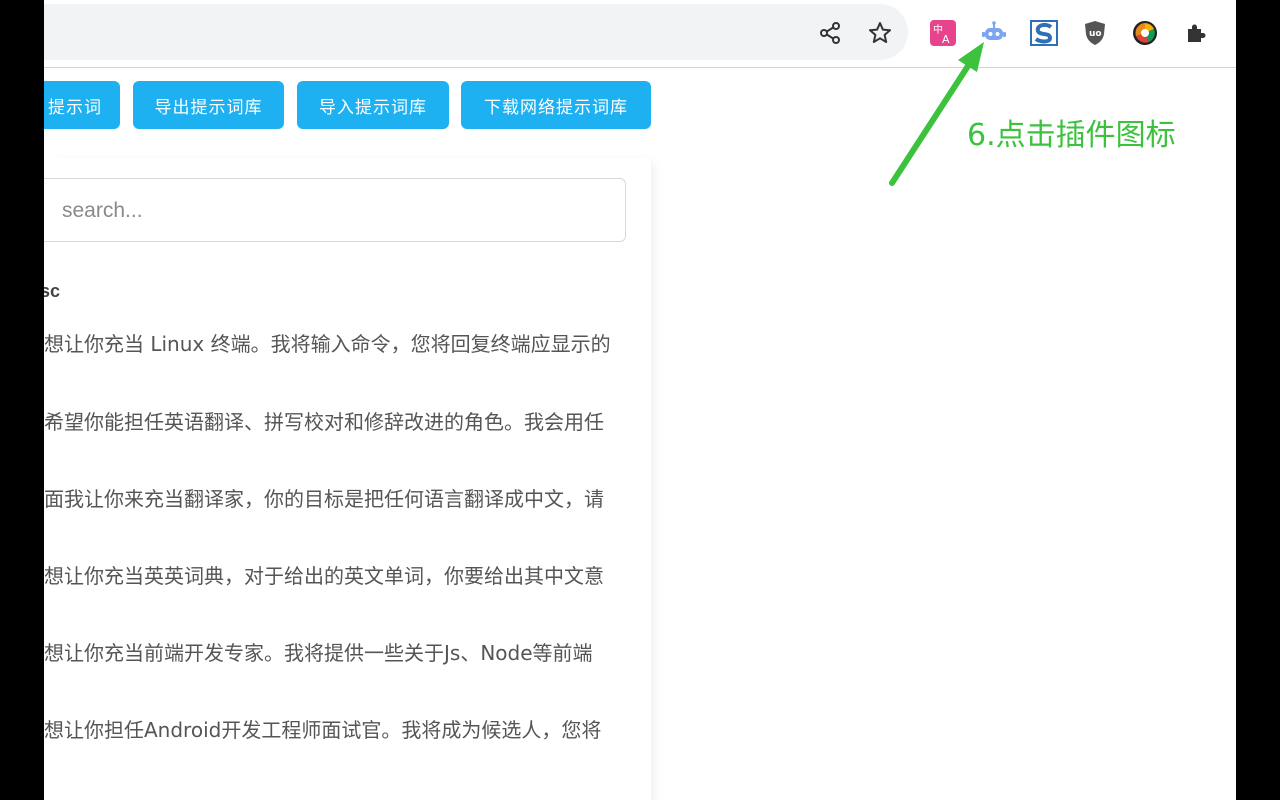 This screenshot has width=1280, height=800. I want to click on list-item: 想让你充当 Linux 终端。我将输入命令，您将回复终端应显示的, so click(347, 342).